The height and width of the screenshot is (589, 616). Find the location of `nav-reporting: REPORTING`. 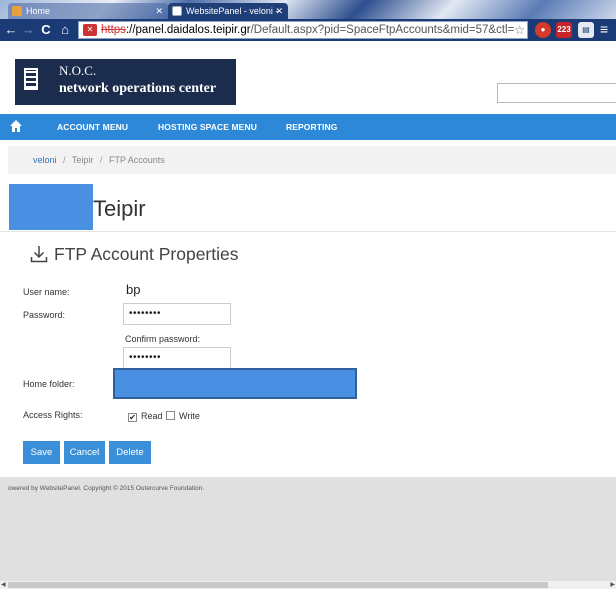

nav-reporting: REPORTING is located at coordinates (311, 127).